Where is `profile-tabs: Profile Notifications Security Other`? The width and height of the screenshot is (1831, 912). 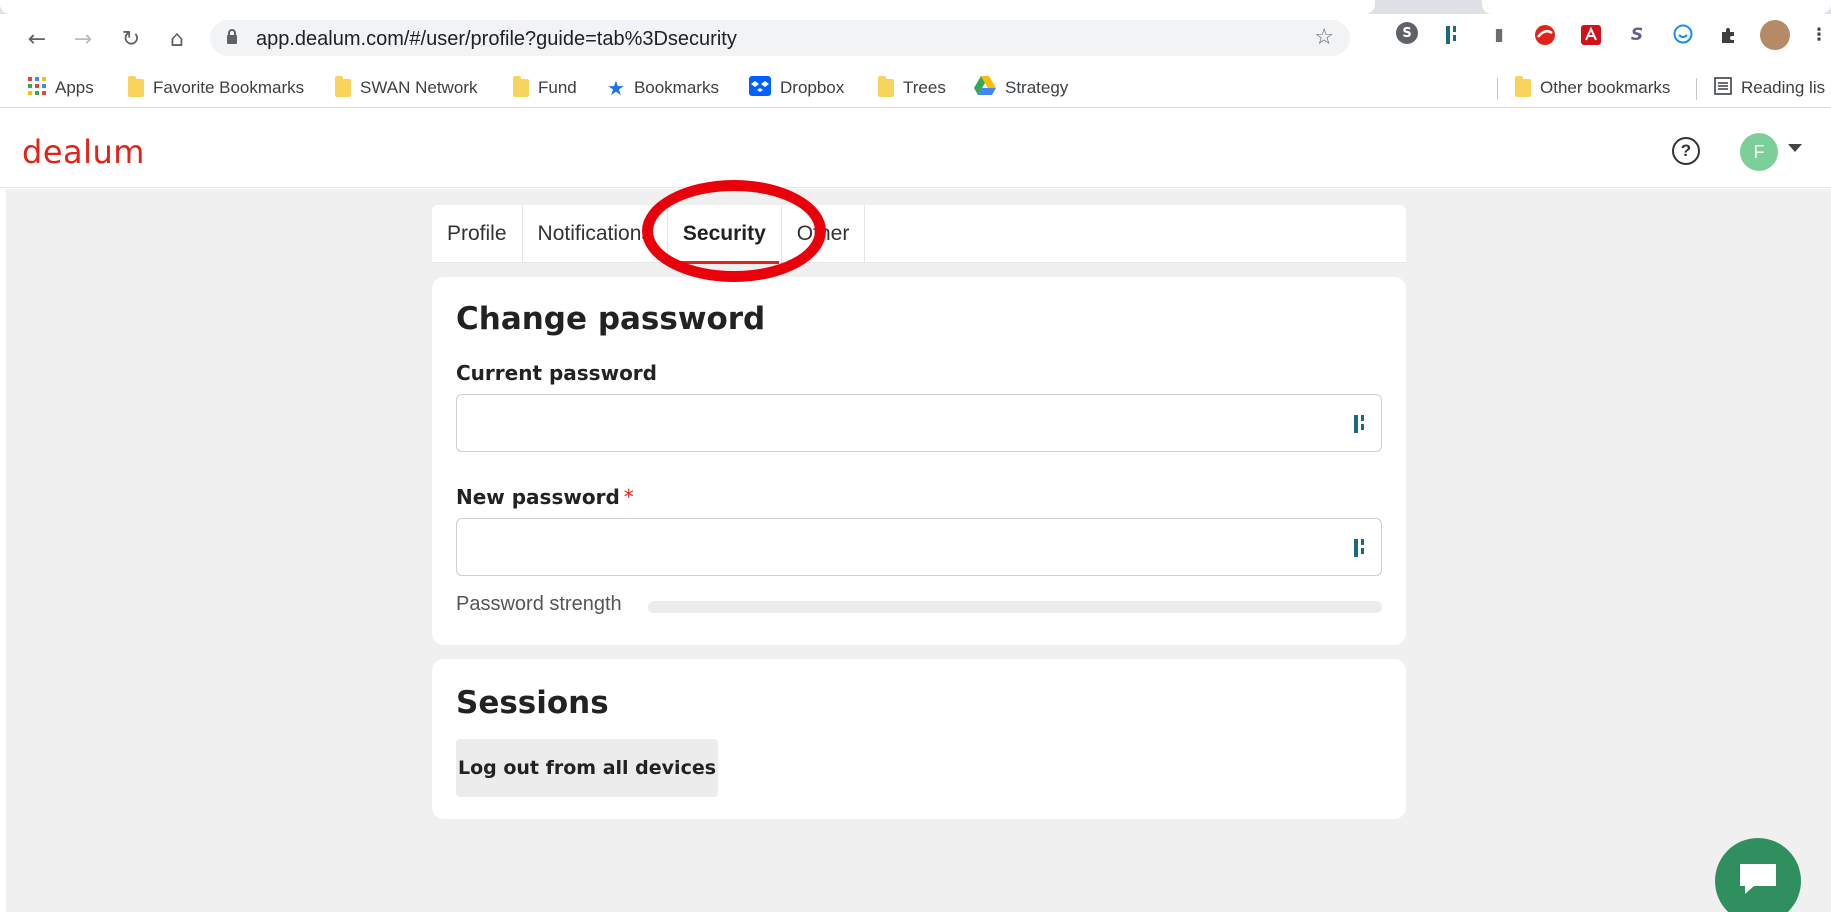
profile-tabs: Profile Notifications Security Other is located at coordinates (919, 234).